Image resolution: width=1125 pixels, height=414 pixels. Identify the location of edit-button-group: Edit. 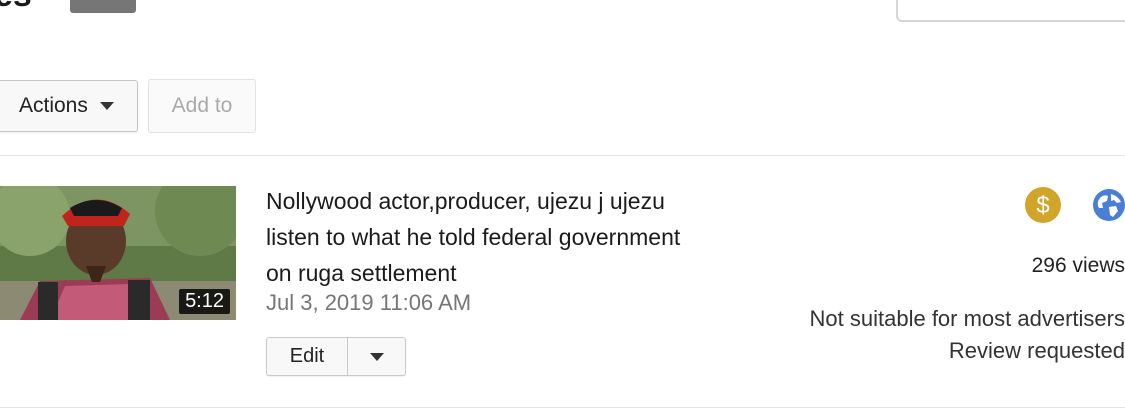
(336, 356).